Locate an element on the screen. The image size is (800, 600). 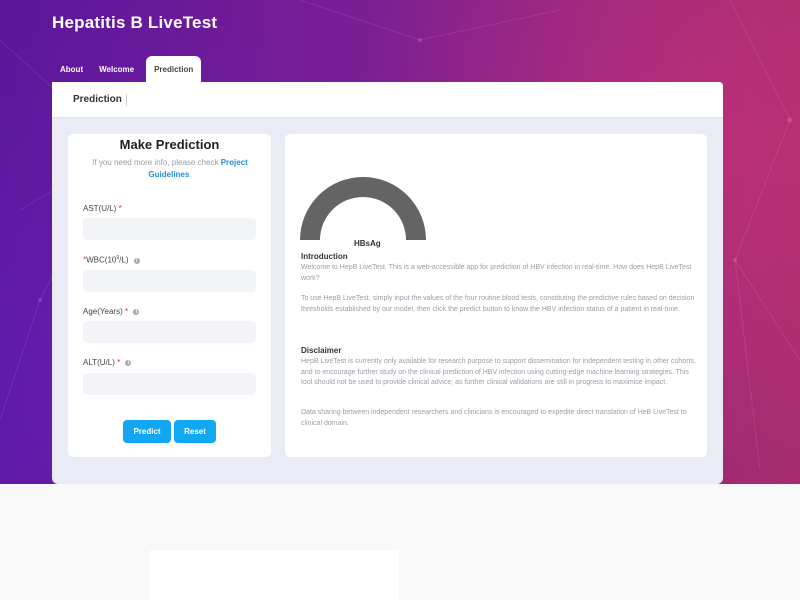
card-header: Prediction is located at coordinates (387, 100).